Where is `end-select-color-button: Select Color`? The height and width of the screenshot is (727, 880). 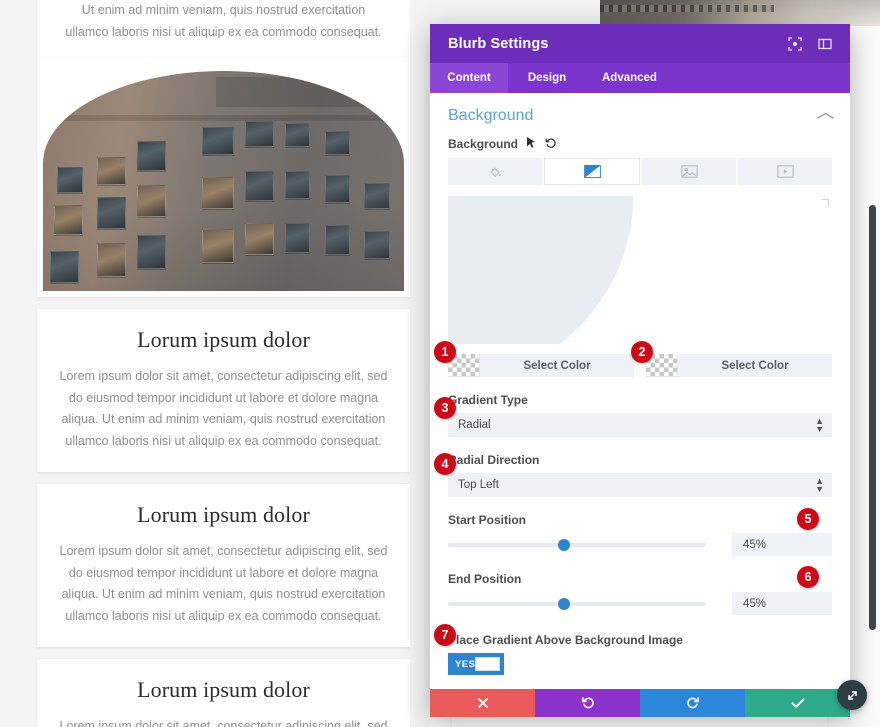 end-select-color-button: Select Color is located at coordinates (755, 365).